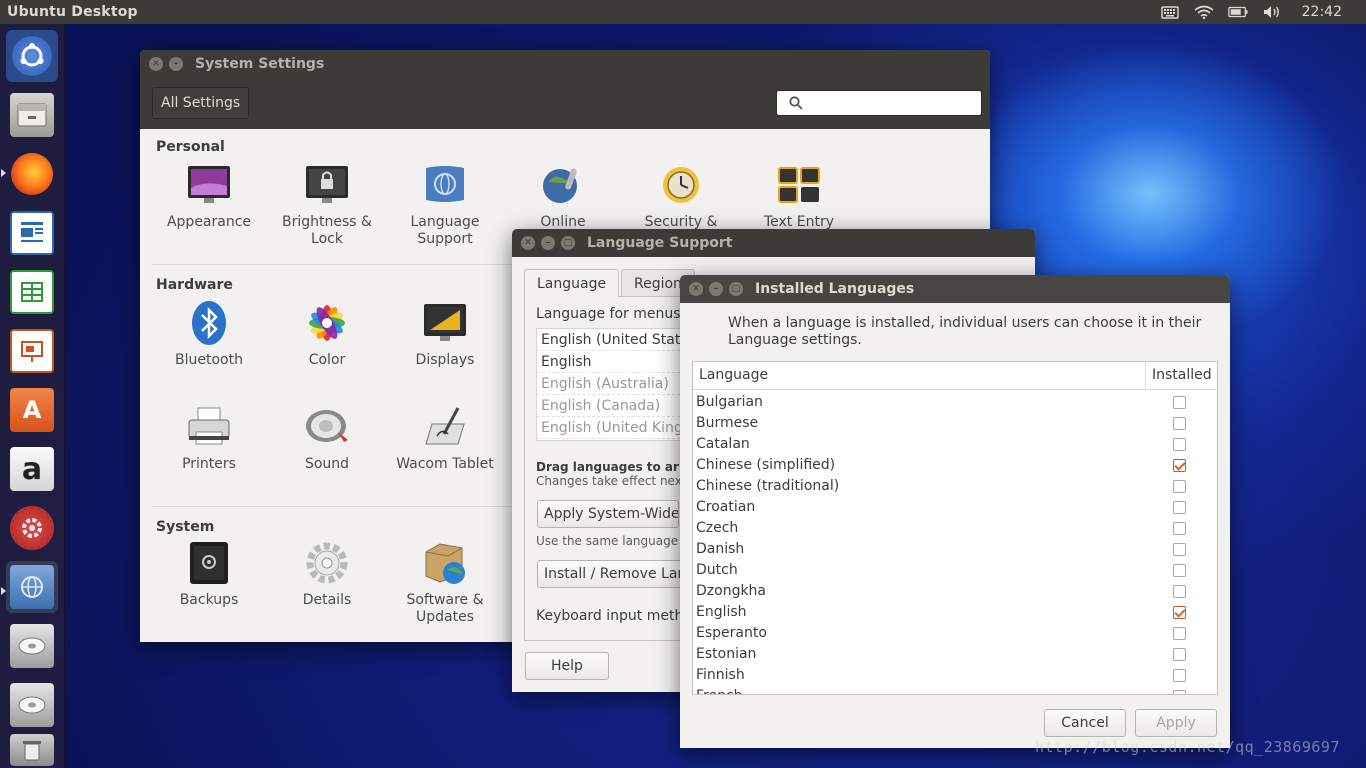 The height and width of the screenshot is (768, 1366). Describe the element at coordinates (955, 507) in the screenshot. I see `table-row: Croatian` at that location.